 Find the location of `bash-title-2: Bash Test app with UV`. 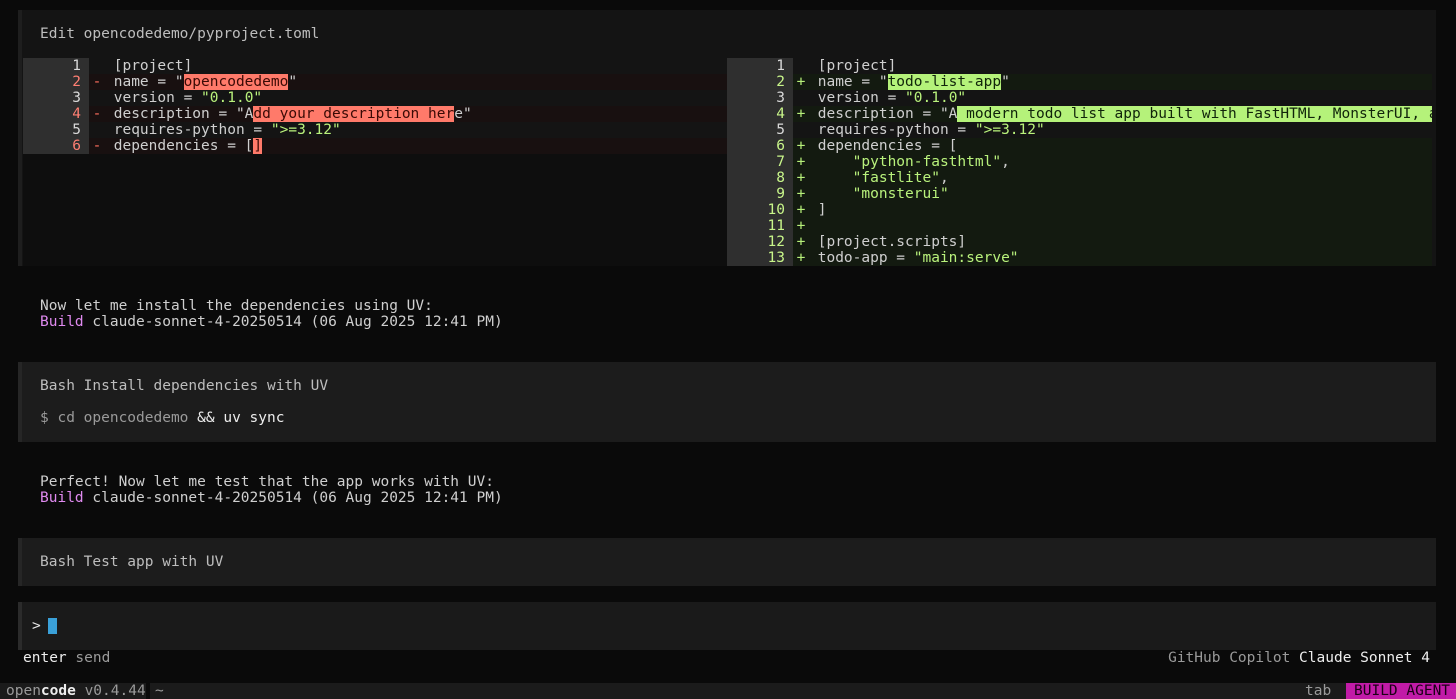

bash-title-2: Bash Test app with UV is located at coordinates (132, 562).